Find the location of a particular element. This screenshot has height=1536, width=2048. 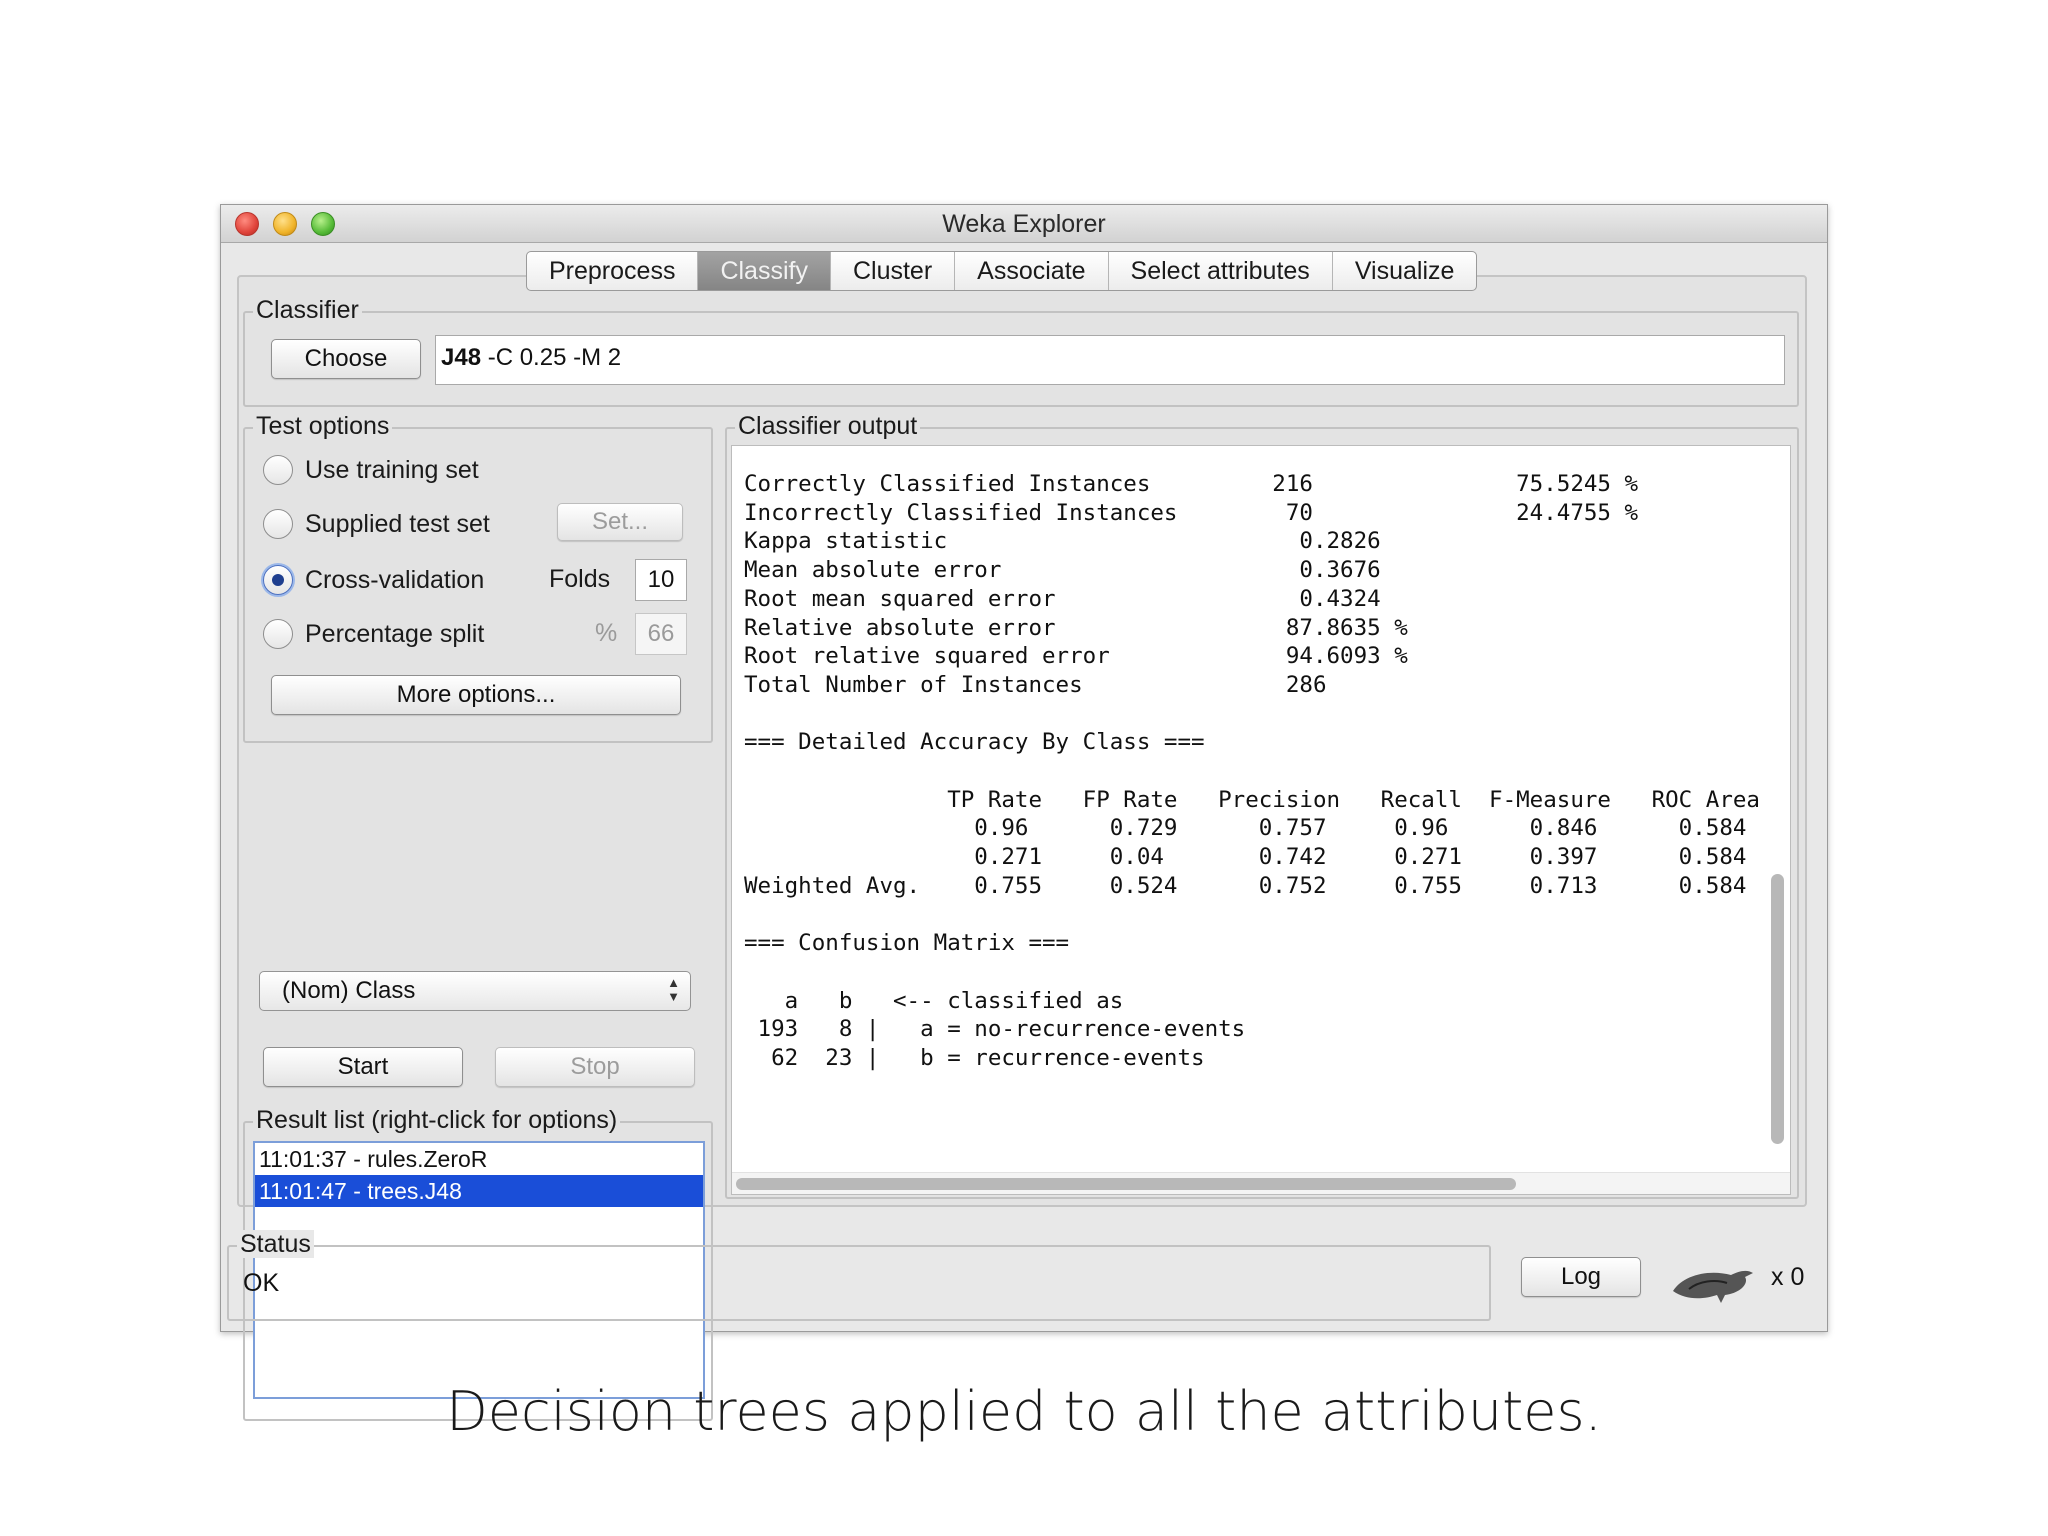

percentage-split-label: Percentage split is located at coordinates (395, 633).